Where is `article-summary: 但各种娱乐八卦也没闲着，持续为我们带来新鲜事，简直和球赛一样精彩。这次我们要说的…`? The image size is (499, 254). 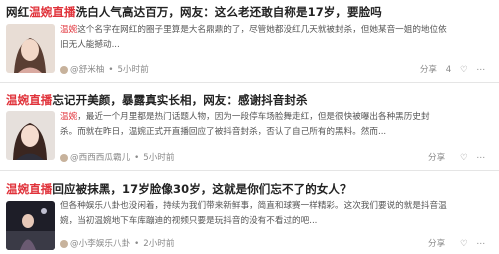
article-summary: 但各种娱乐八卦也没闲着，持续为我们带来新鲜事，简直和球赛一样精彩。这次我们要说的… is located at coordinates (253, 213).